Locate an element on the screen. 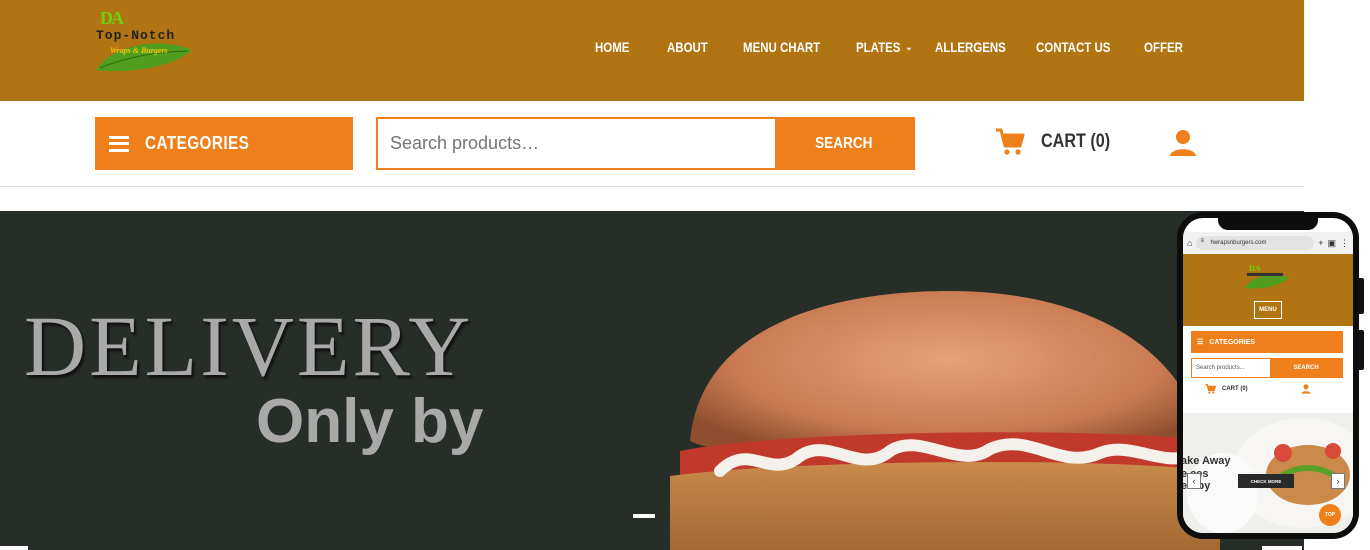  nav-allergens: ALLERGENS is located at coordinates (970, 47).